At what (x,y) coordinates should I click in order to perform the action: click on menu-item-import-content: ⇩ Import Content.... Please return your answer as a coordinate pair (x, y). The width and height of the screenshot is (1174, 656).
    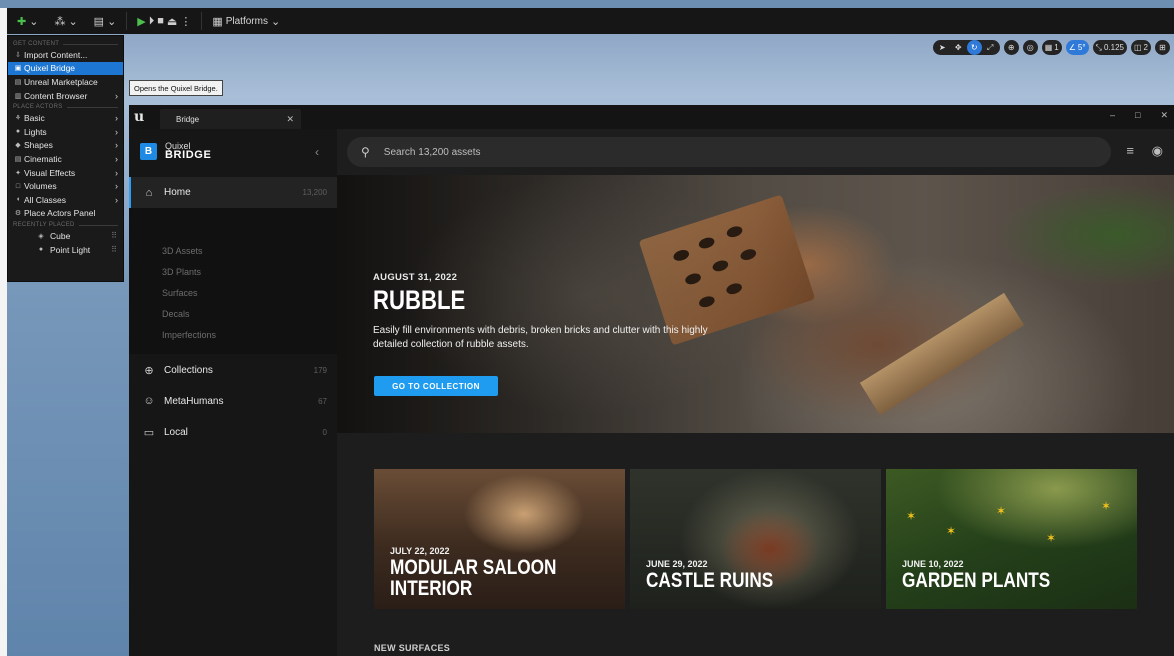
    Looking at the image, I should click on (65, 55).